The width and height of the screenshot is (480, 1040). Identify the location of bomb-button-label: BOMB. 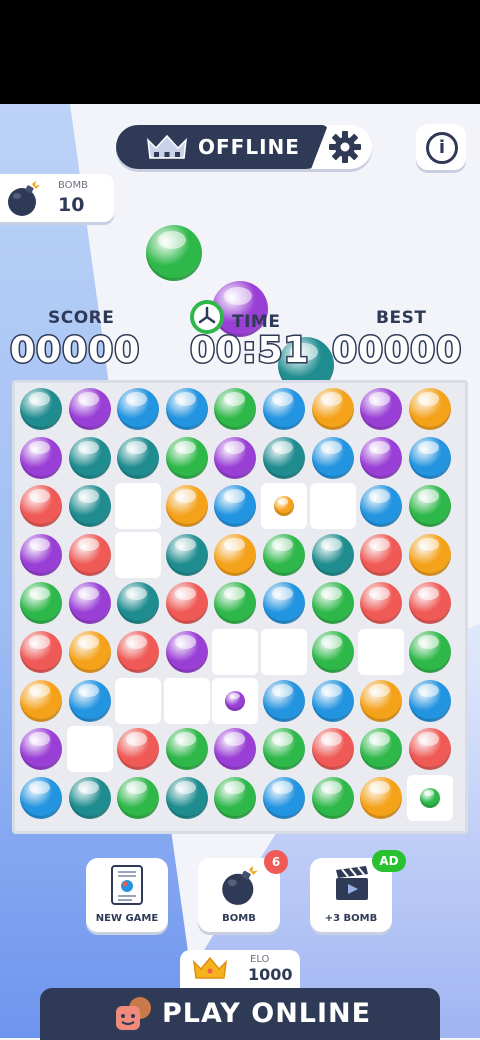
(239, 918).